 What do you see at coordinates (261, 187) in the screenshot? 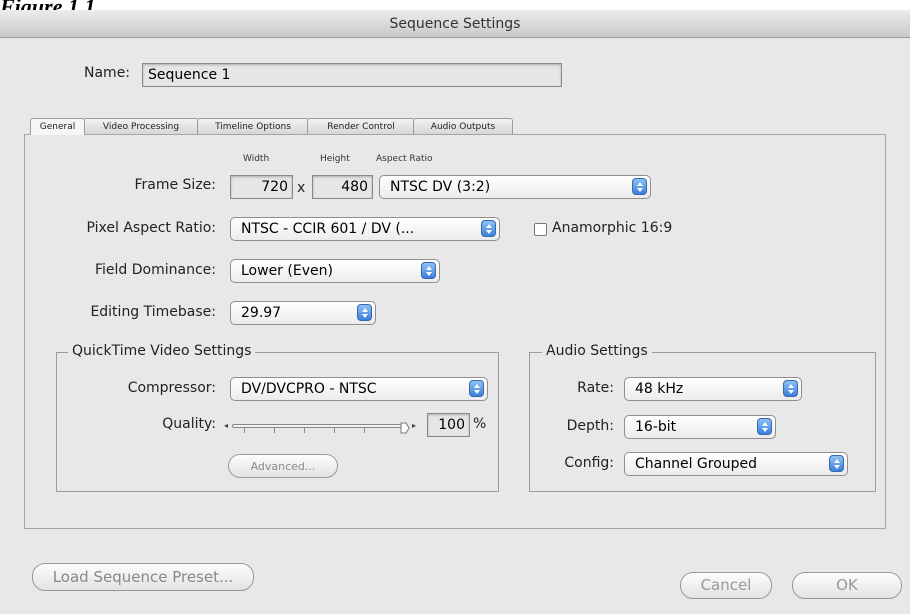
I see `width-field: 720` at bounding box center [261, 187].